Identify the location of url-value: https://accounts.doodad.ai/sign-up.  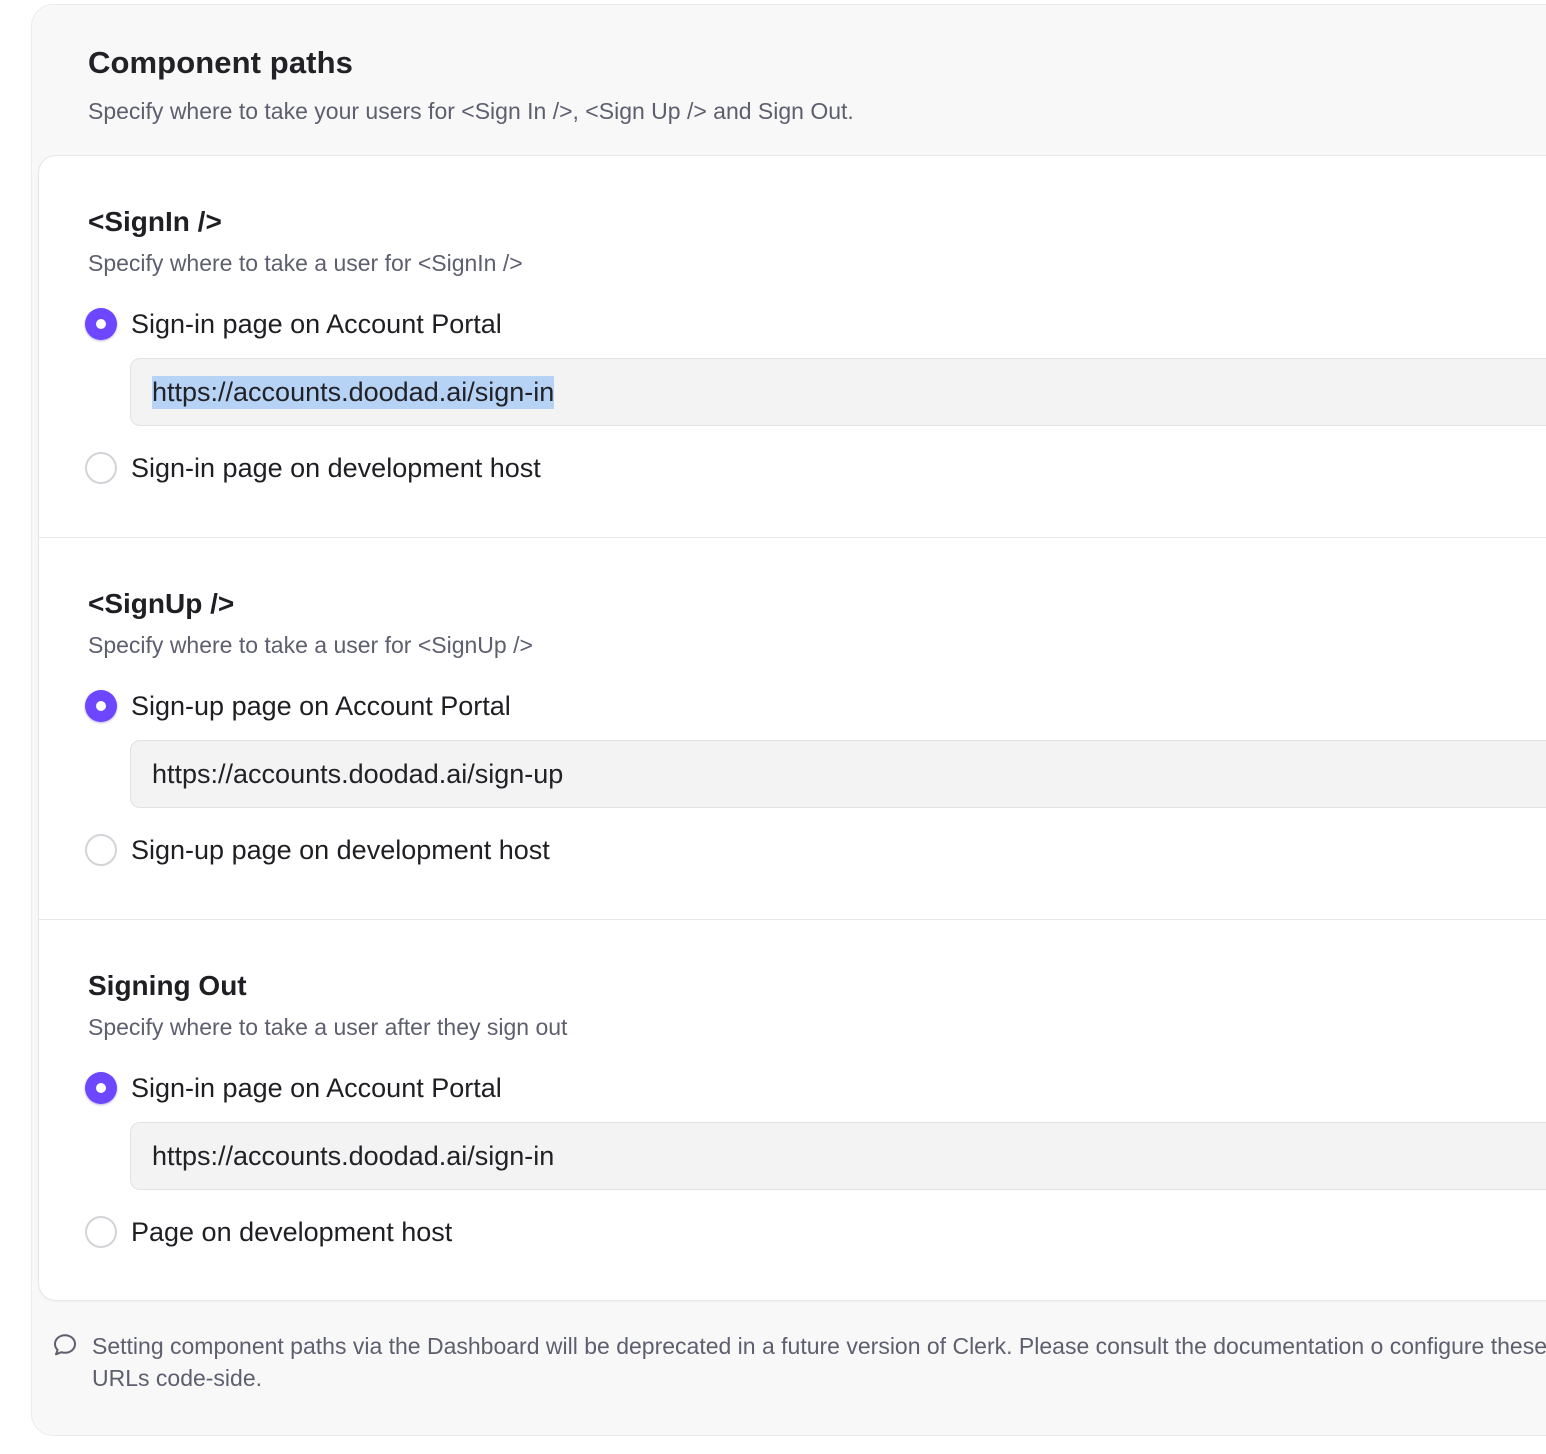
(358, 773).